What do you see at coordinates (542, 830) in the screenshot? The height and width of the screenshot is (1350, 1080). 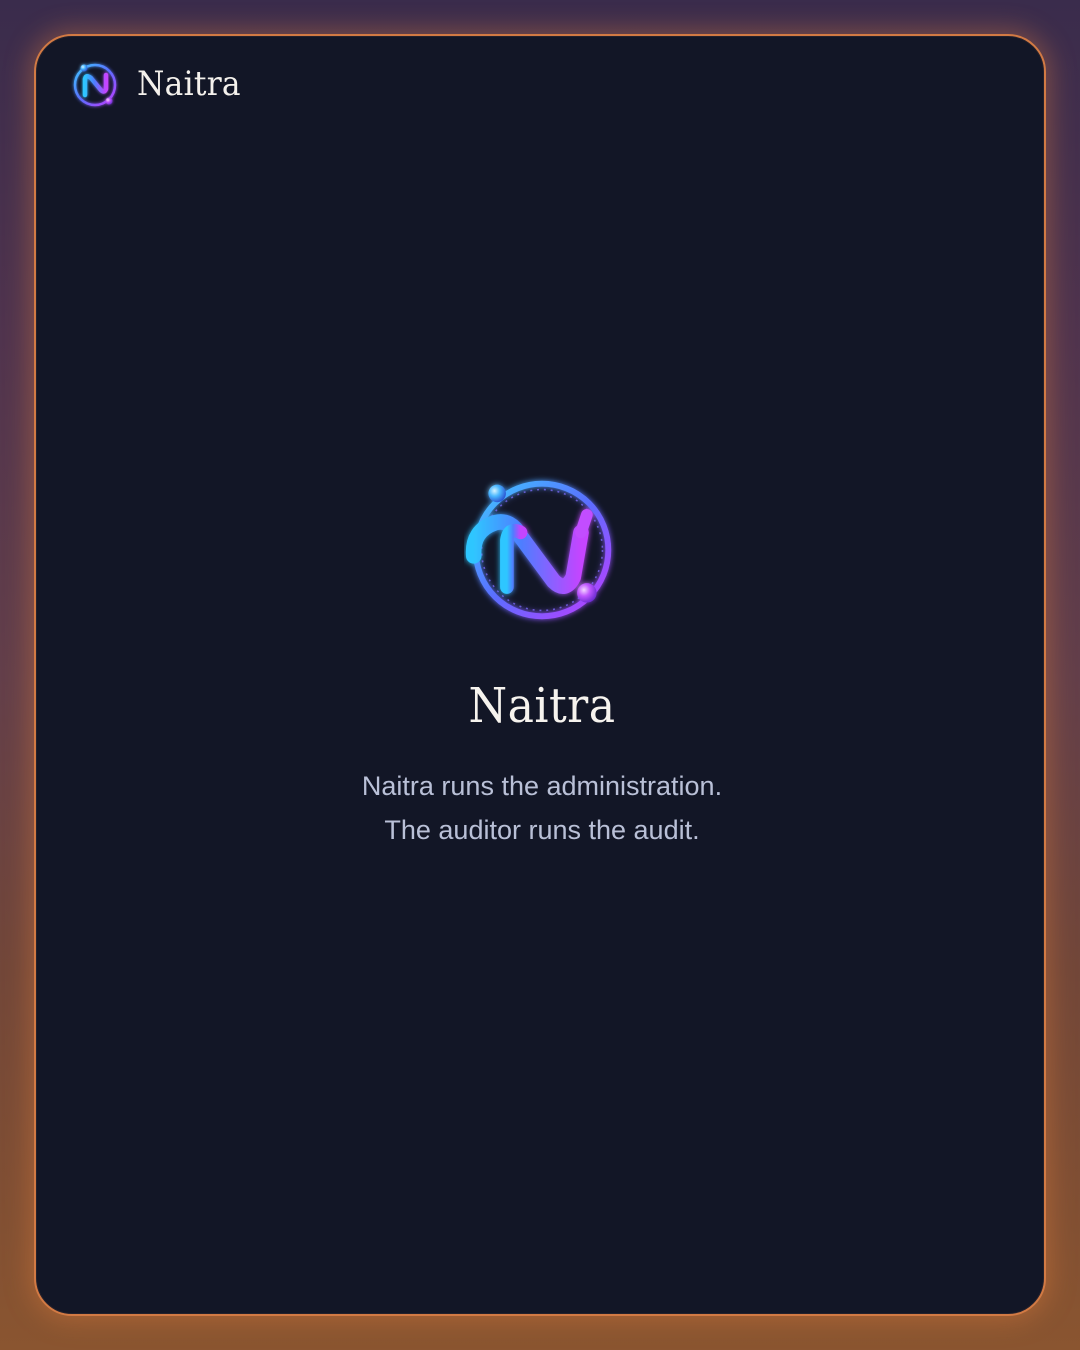 I see `tagline-line-2: The auditor runs the audit.` at bounding box center [542, 830].